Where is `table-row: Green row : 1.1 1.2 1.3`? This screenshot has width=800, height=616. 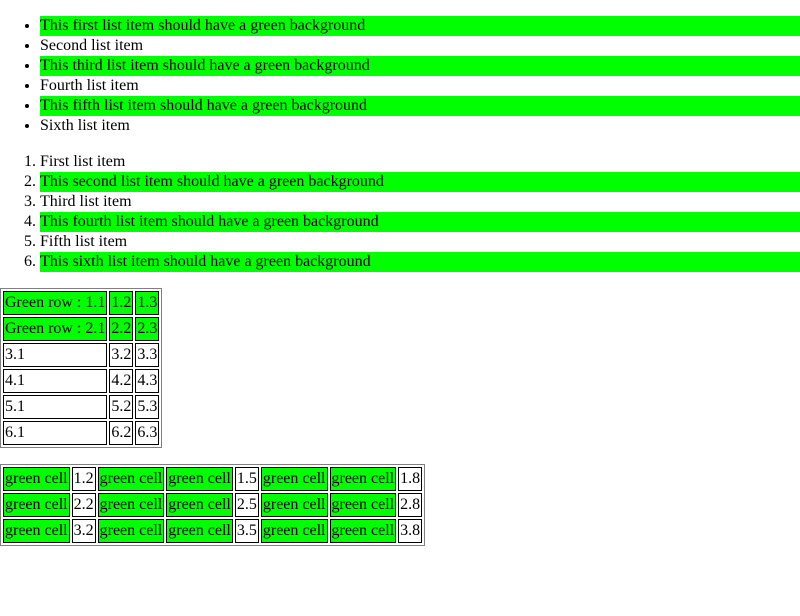
table-row: Green row : 1.1 1.2 1.3 is located at coordinates (81, 303).